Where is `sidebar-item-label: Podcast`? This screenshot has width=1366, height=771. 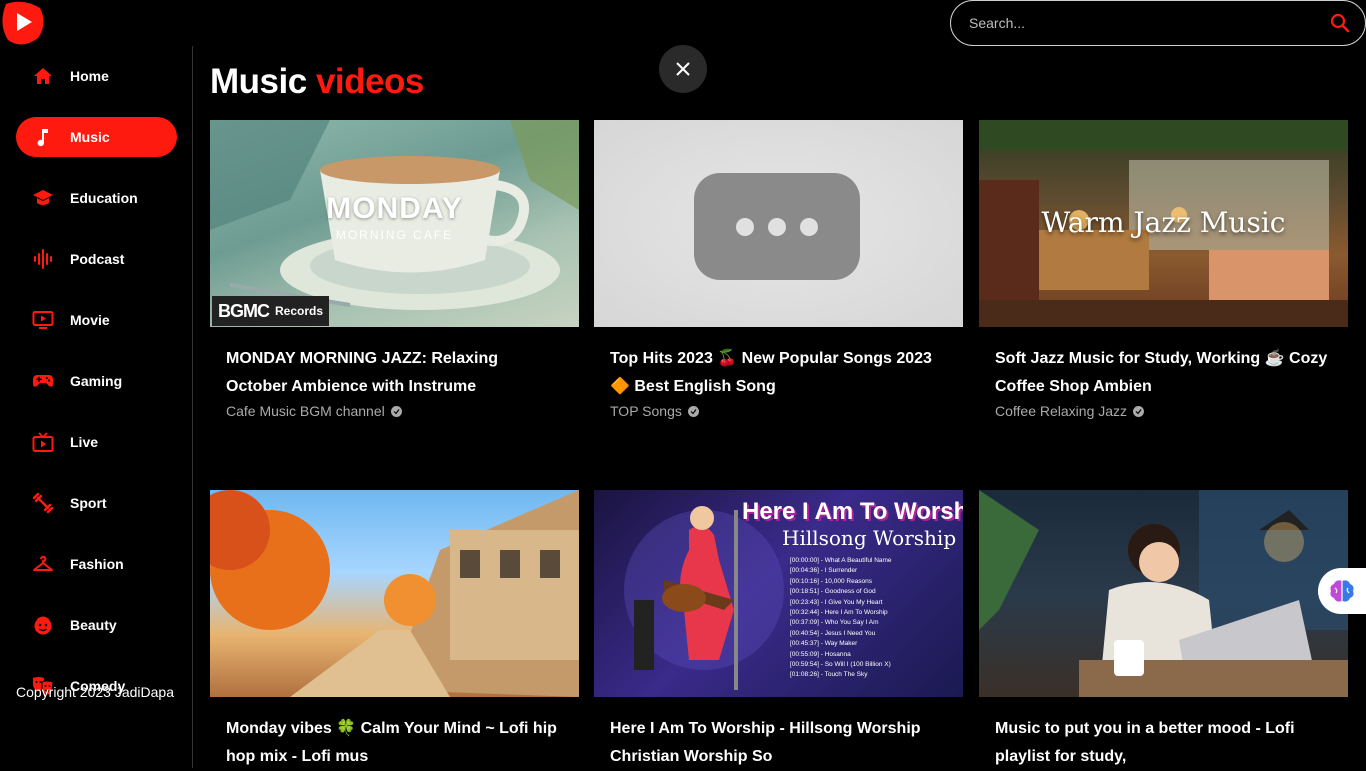
sidebar-item-label: Podcast is located at coordinates (97, 259).